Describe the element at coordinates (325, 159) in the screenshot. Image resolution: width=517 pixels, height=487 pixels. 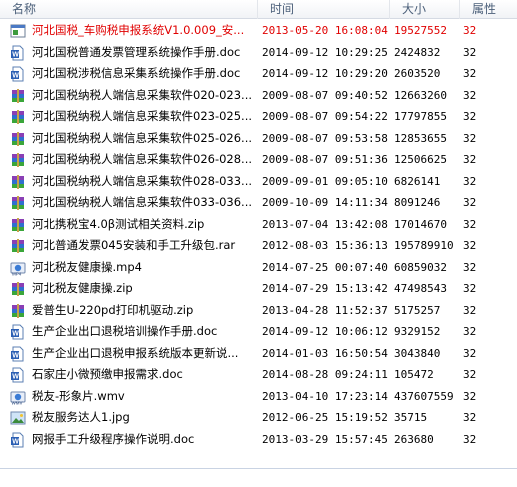
I see `file-modified-time: 2009-08-07 09:51:36` at that location.